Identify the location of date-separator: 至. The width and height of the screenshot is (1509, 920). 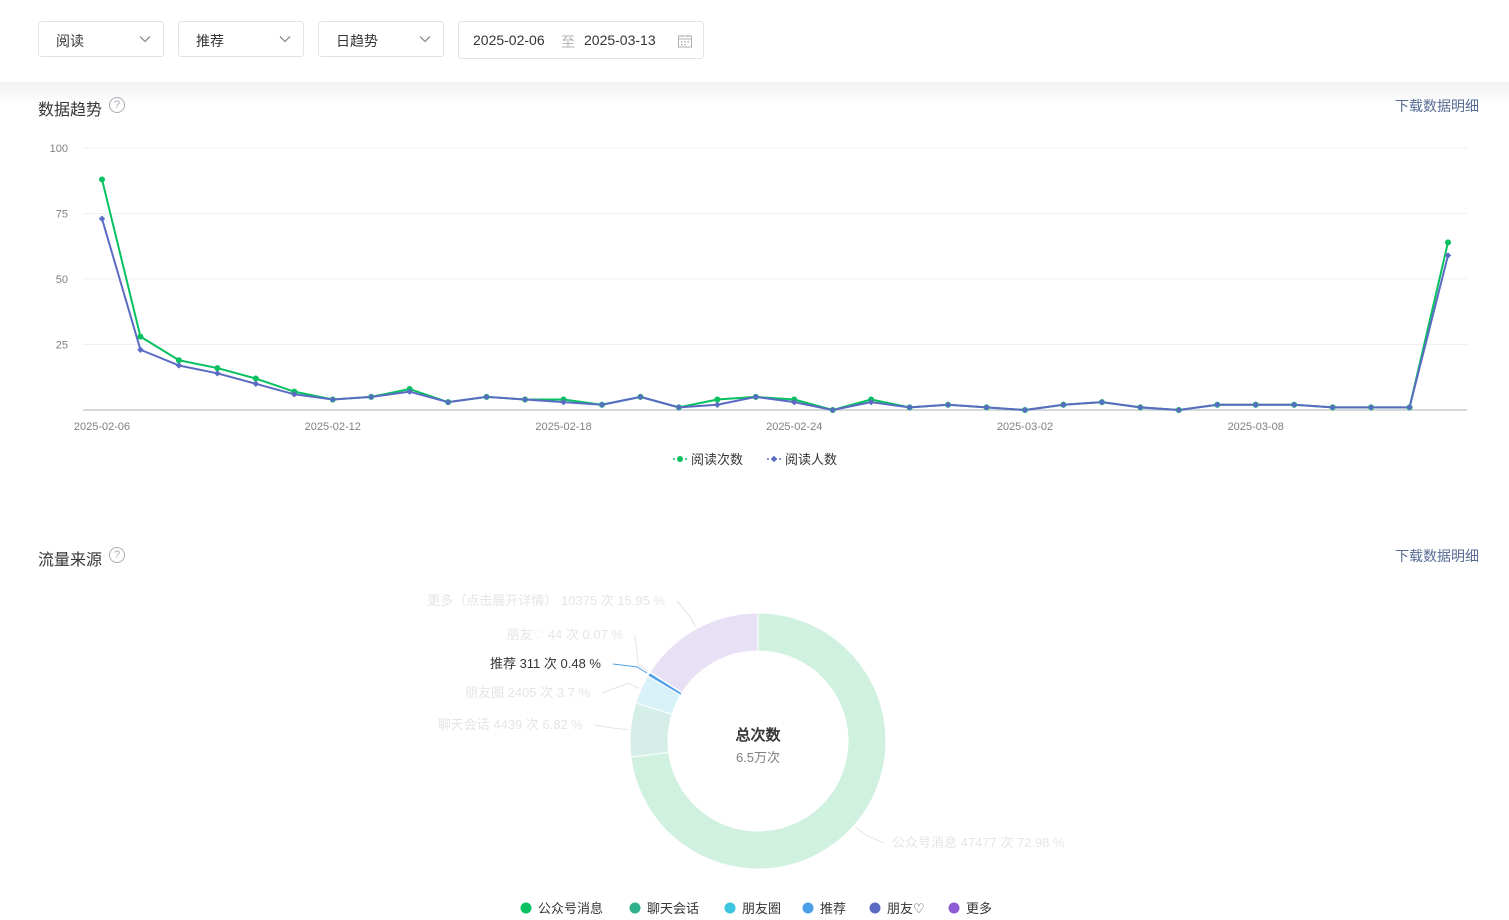
(568, 42).